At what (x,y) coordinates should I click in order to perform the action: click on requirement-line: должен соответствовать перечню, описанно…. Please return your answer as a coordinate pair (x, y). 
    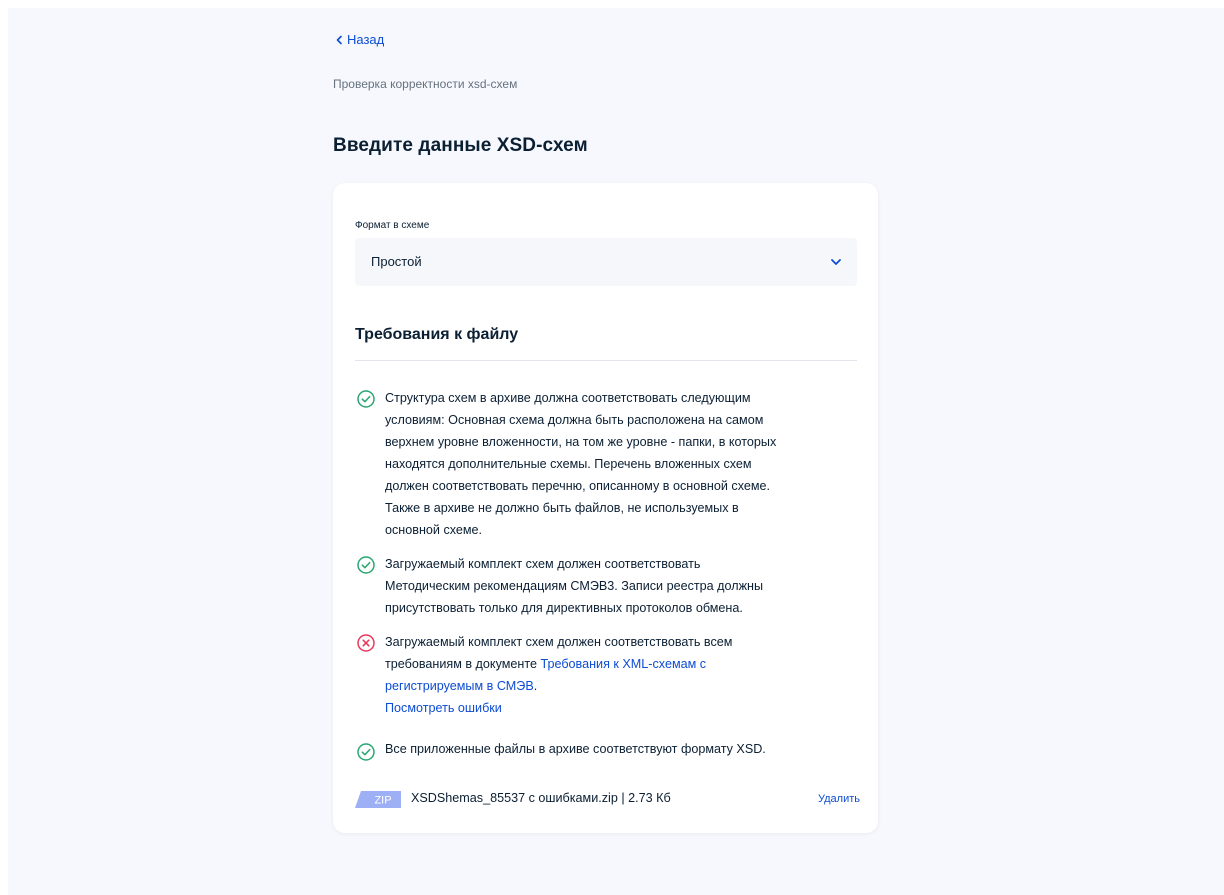
    Looking at the image, I should click on (578, 486).